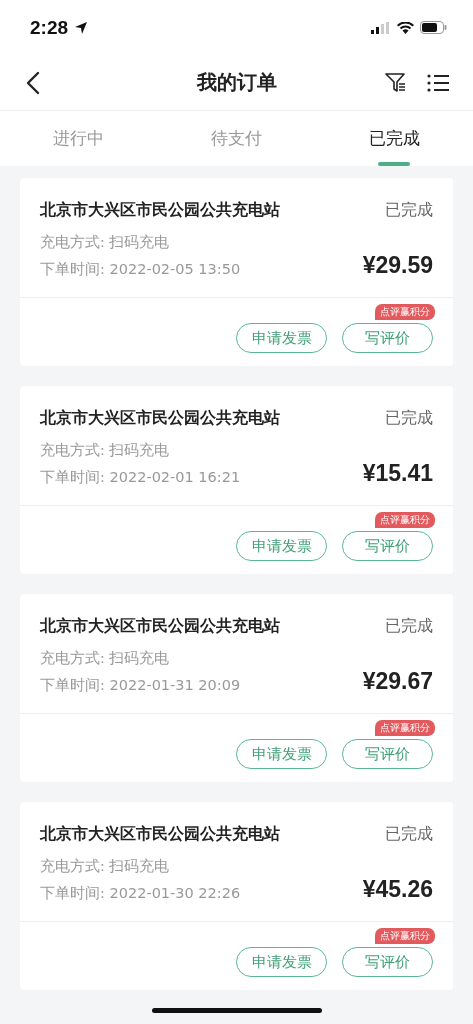 This screenshot has width=473, height=1024. What do you see at coordinates (140, 685) in the screenshot?
I see `order-time: 下单时间: 2022-01-31 20:09` at bounding box center [140, 685].